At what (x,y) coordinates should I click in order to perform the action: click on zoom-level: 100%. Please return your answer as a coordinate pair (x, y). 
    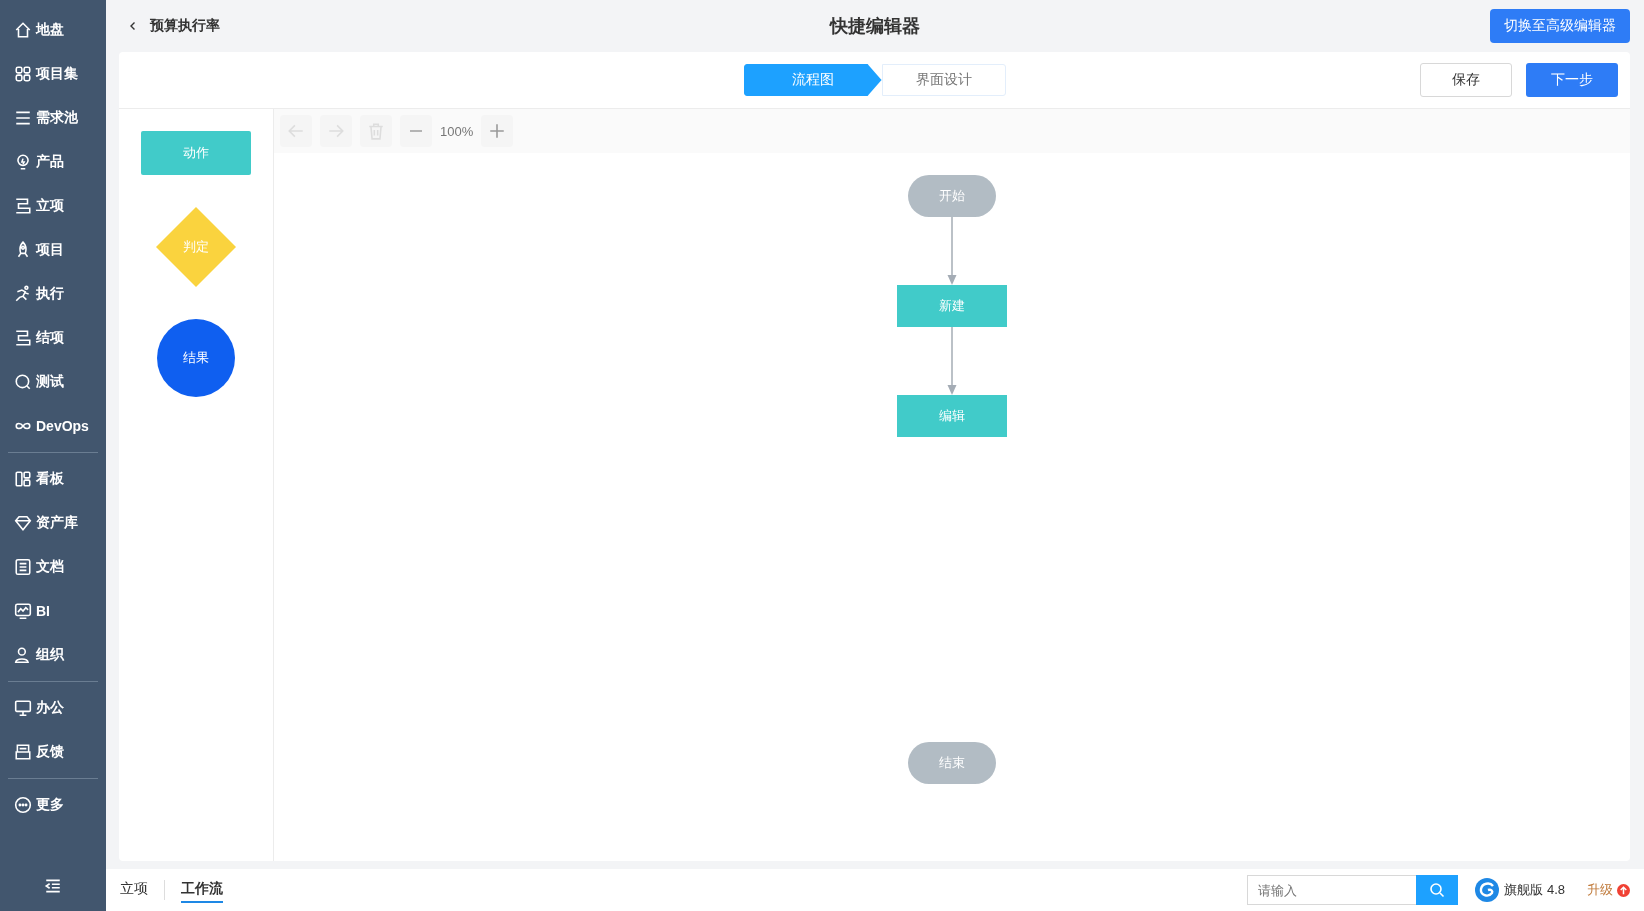
    Looking at the image, I should click on (457, 131).